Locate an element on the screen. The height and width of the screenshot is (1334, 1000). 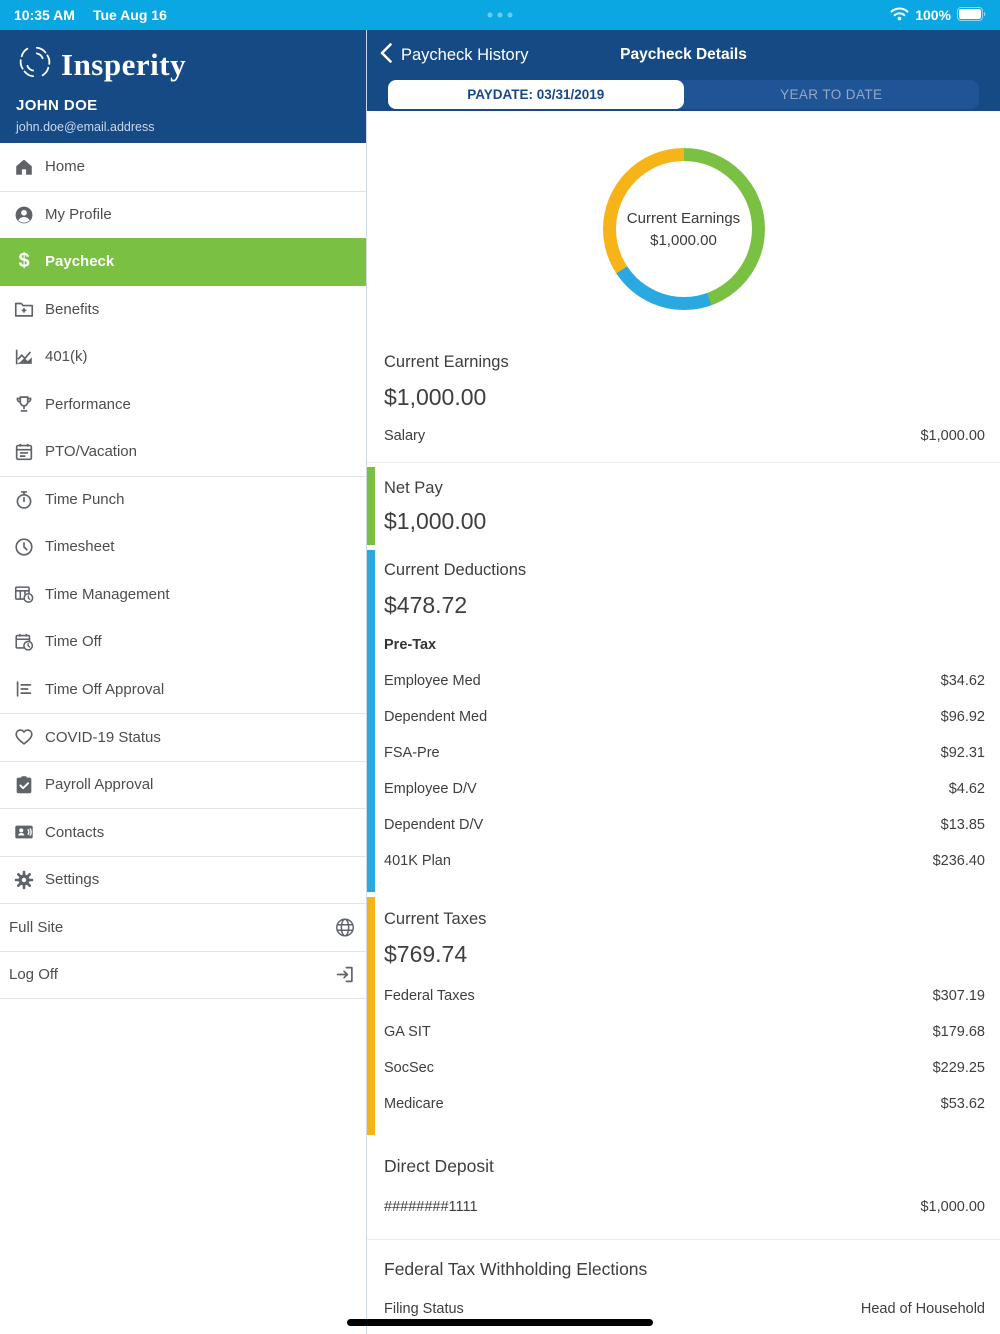
insperity-logo: Insperity is located at coordinates (183, 64).